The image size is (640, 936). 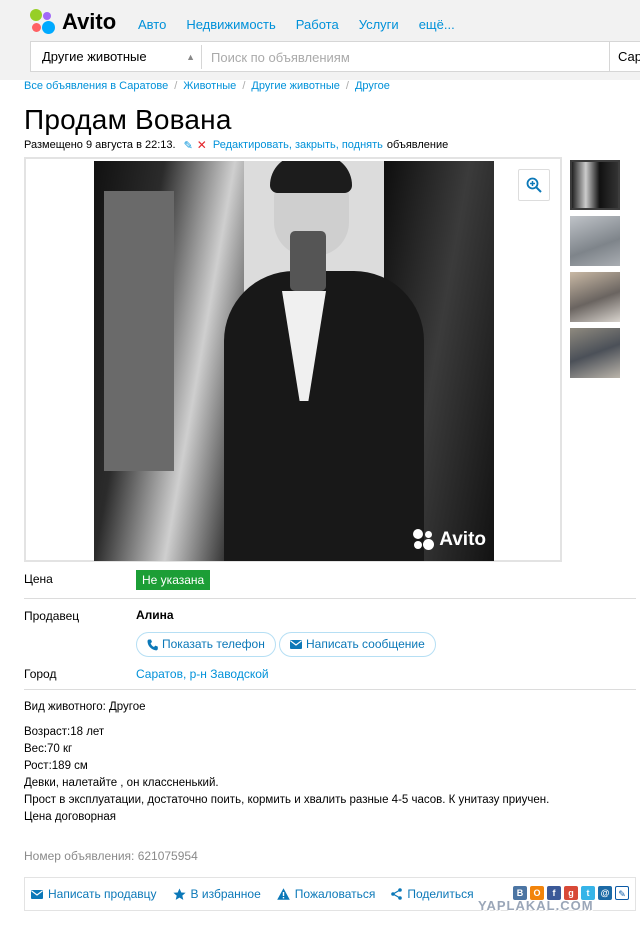 What do you see at coordinates (155, 615) in the screenshot?
I see `seller-name: Алина` at bounding box center [155, 615].